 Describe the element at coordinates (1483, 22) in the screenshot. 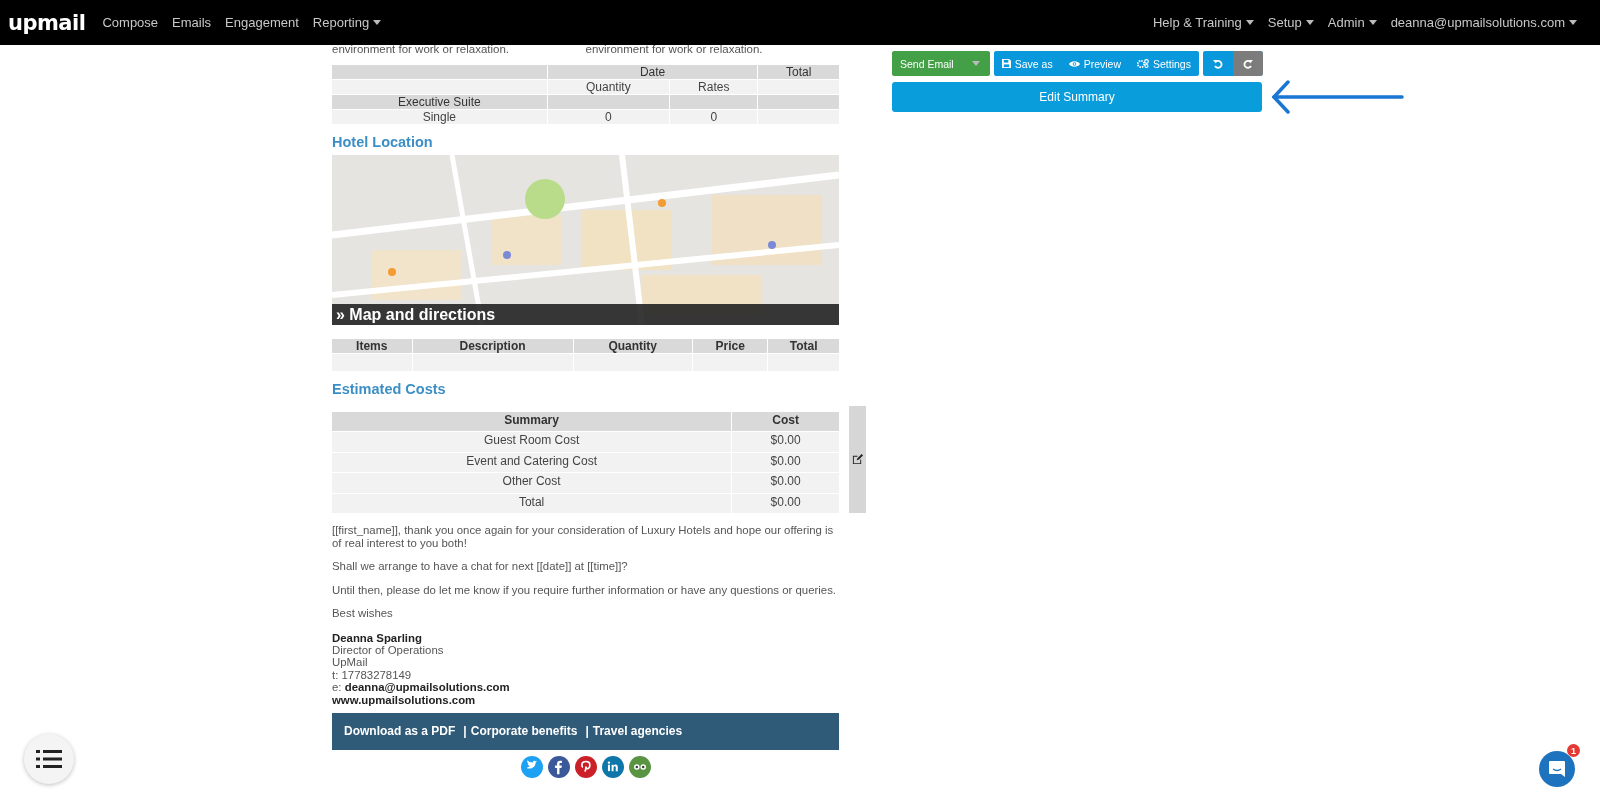

I see `nav-link: deanna@upmailsolutions.com` at that location.